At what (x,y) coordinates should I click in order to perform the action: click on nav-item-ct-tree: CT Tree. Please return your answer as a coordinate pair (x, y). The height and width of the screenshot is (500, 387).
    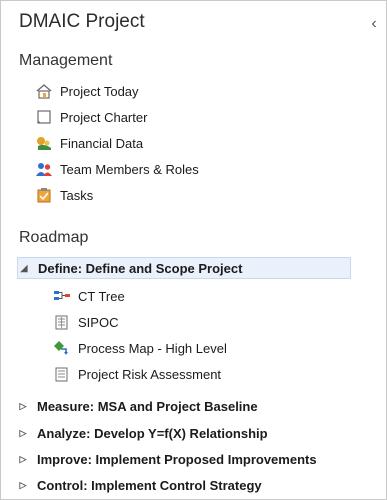
    Looking at the image, I should click on (89, 296).